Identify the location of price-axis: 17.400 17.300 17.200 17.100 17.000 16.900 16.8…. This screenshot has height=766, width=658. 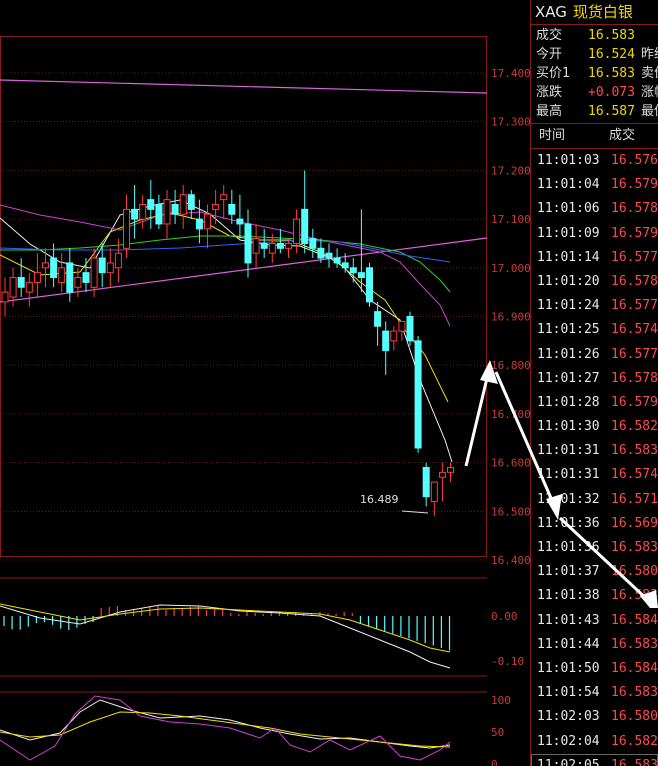
(510, 317).